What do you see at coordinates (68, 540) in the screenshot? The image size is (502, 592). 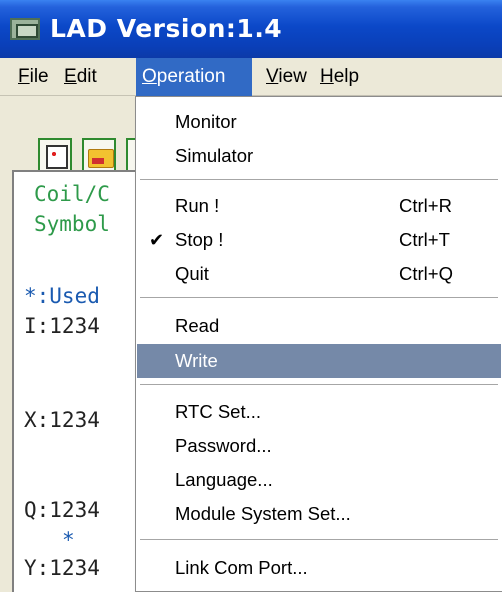 I see `editor-line: *` at bounding box center [68, 540].